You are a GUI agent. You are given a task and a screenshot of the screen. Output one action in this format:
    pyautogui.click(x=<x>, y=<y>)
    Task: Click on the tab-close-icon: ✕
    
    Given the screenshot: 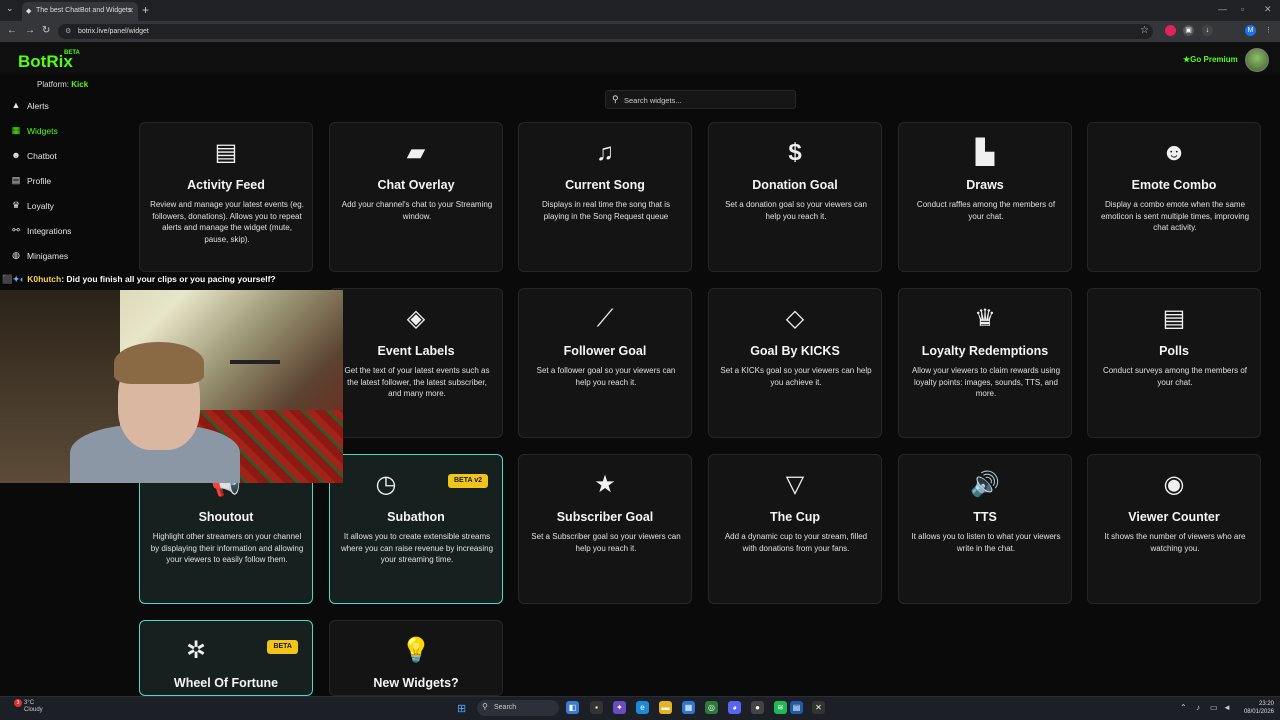 What is the action you would take?
    pyautogui.click(x=130, y=10)
    